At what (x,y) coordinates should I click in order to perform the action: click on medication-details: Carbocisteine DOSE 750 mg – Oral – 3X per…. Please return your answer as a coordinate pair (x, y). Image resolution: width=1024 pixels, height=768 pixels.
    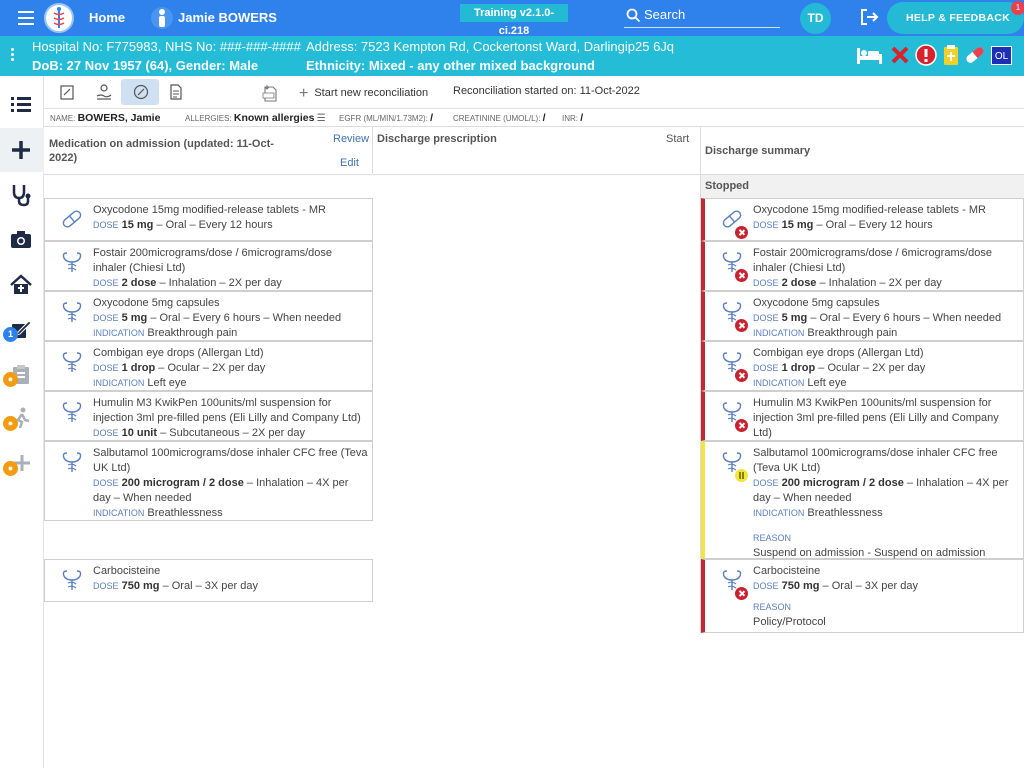
    Looking at the image, I should click on (886, 597).